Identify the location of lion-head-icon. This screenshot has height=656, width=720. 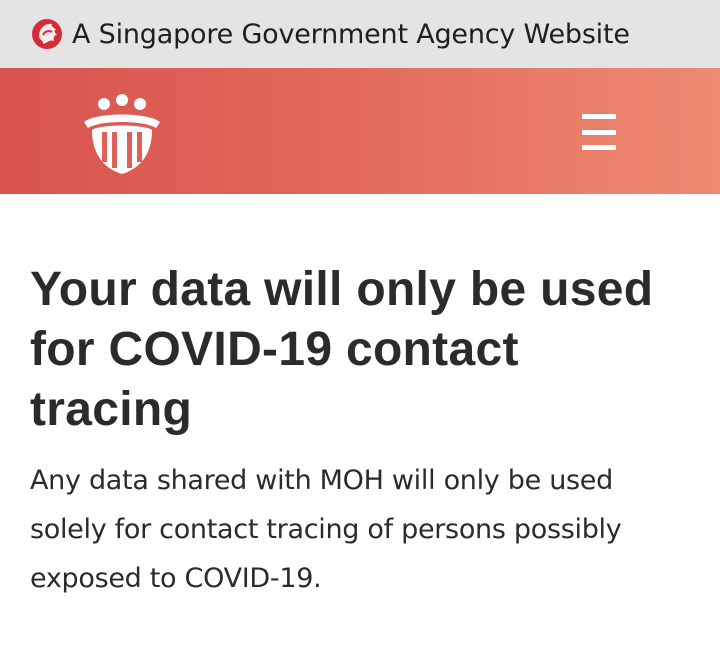
(47, 34).